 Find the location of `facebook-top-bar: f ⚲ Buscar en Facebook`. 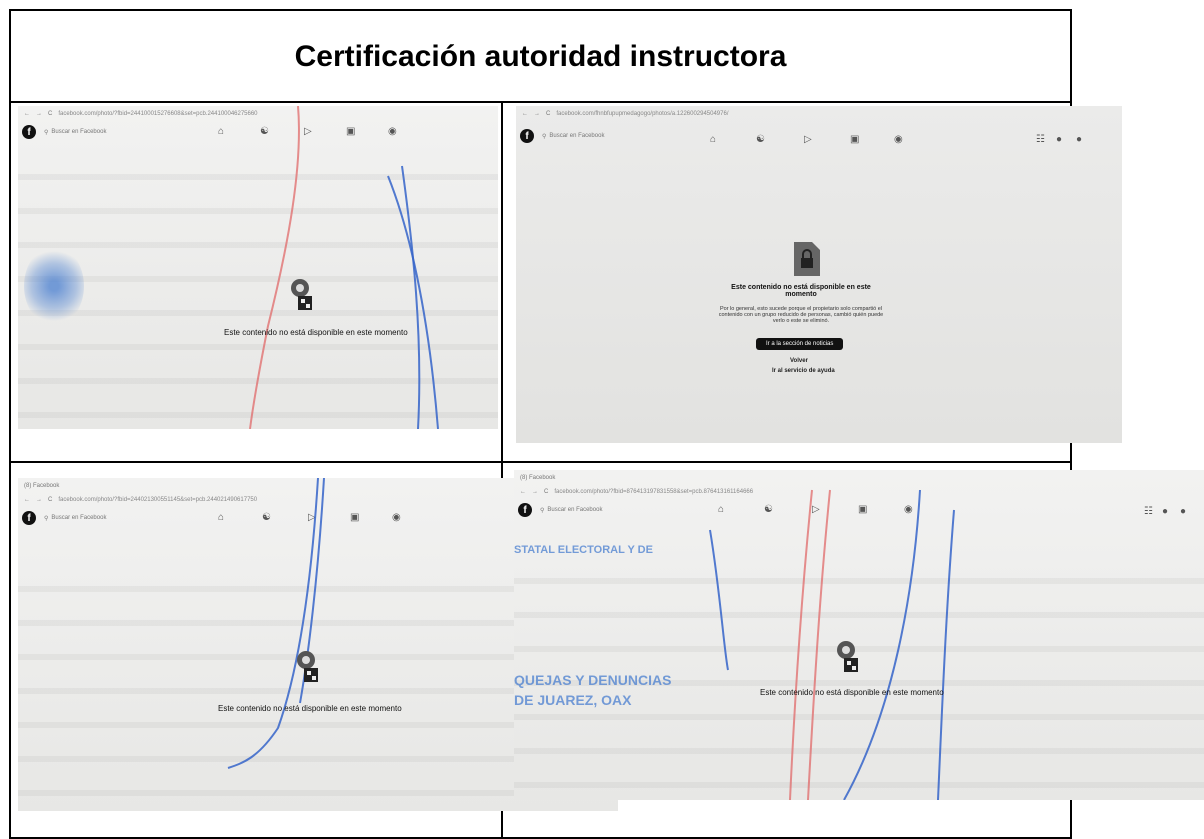

facebook-top-bar: f ⚲ Buscar en Facebook is located at coordinates (819, 136).